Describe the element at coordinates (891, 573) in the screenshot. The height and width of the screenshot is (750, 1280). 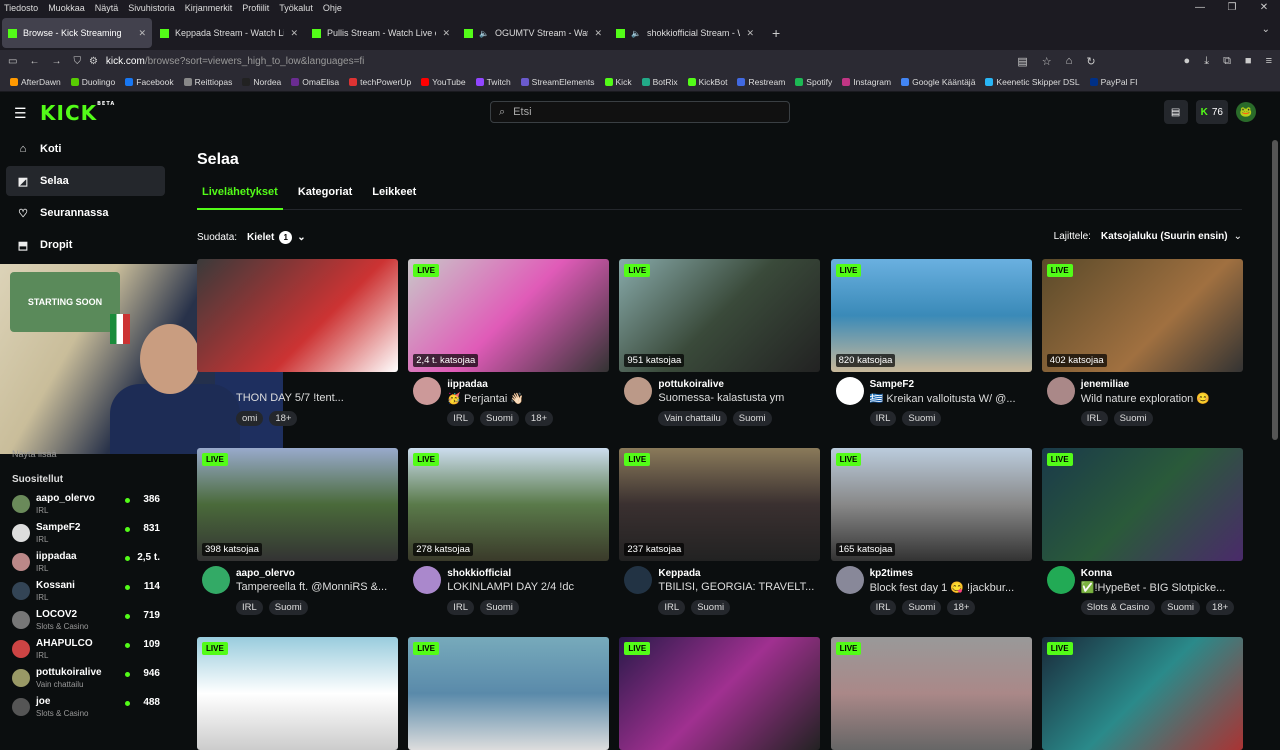
I see `channel-name: kp2times` at that location.